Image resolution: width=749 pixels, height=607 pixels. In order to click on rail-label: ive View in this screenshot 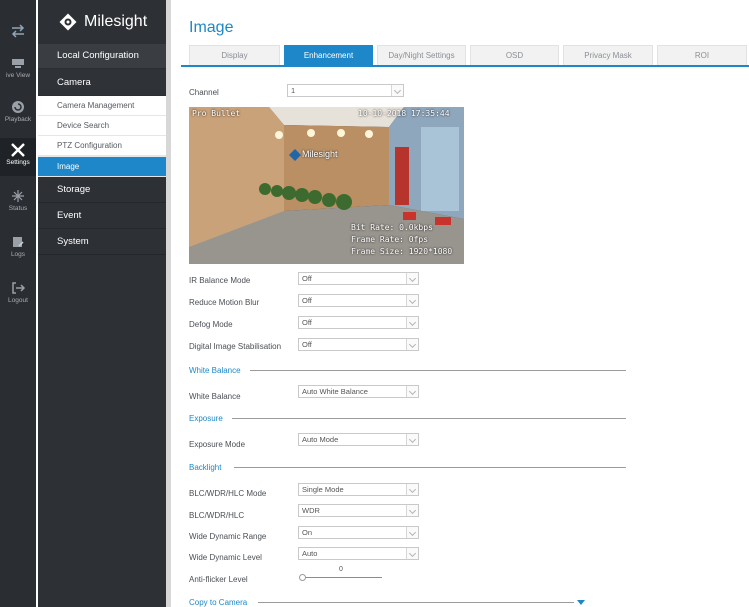, I will do `click(18, 75)`.